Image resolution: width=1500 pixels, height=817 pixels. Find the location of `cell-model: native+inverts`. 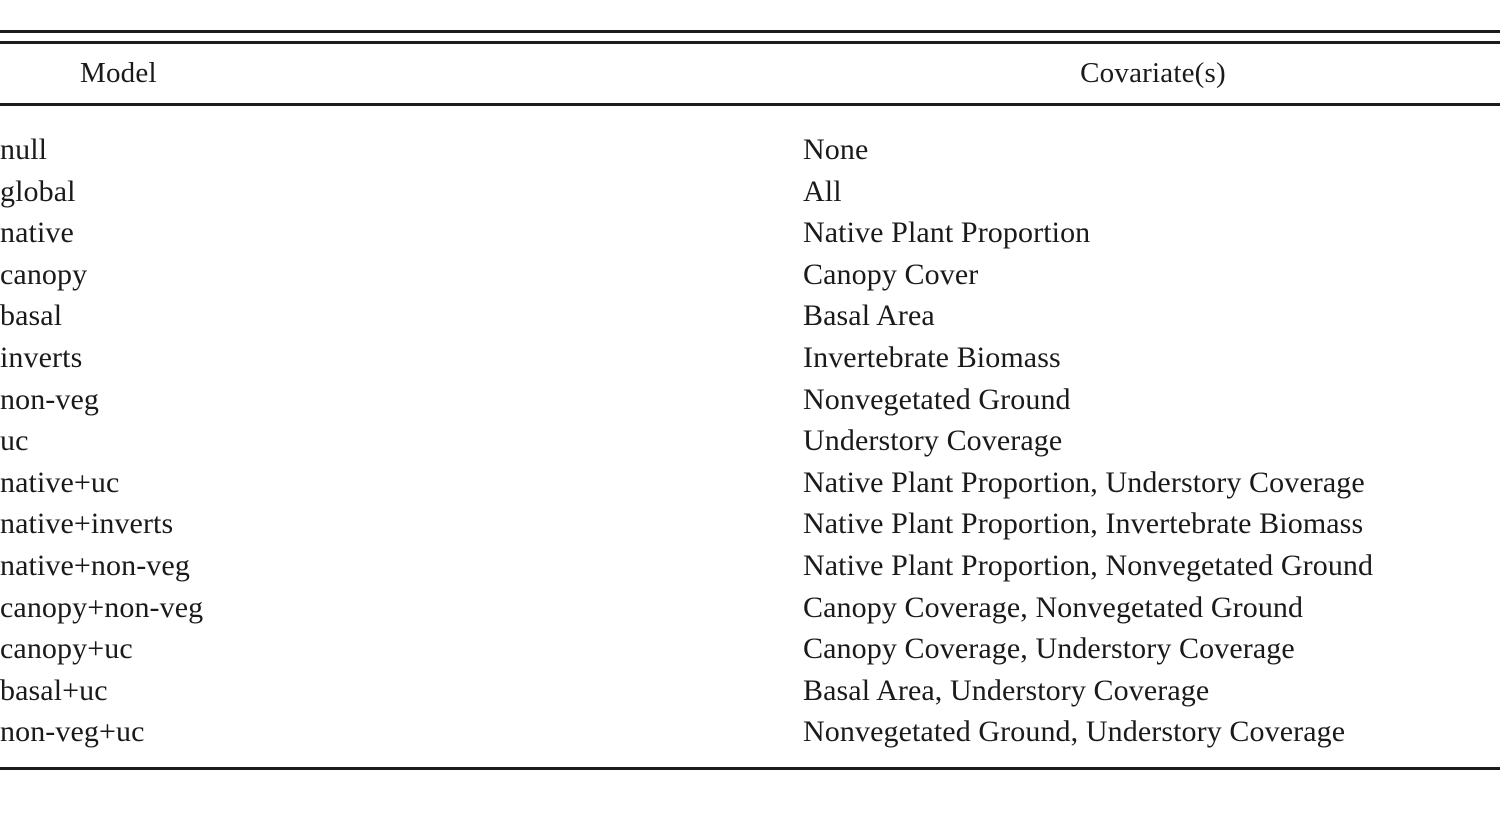

cell-model: native+inverts is located at coordinates (87, 524).